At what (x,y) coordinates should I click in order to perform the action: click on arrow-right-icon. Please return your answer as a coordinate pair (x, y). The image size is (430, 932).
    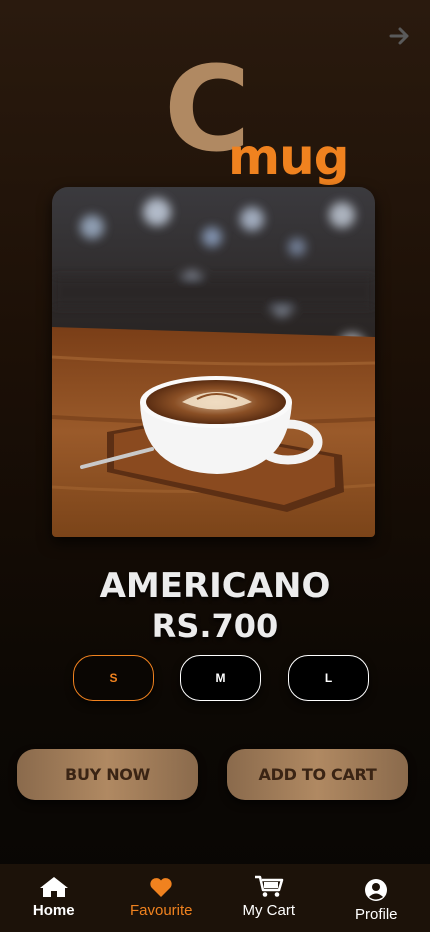
    Looking at the image, I should click on (399, 36).